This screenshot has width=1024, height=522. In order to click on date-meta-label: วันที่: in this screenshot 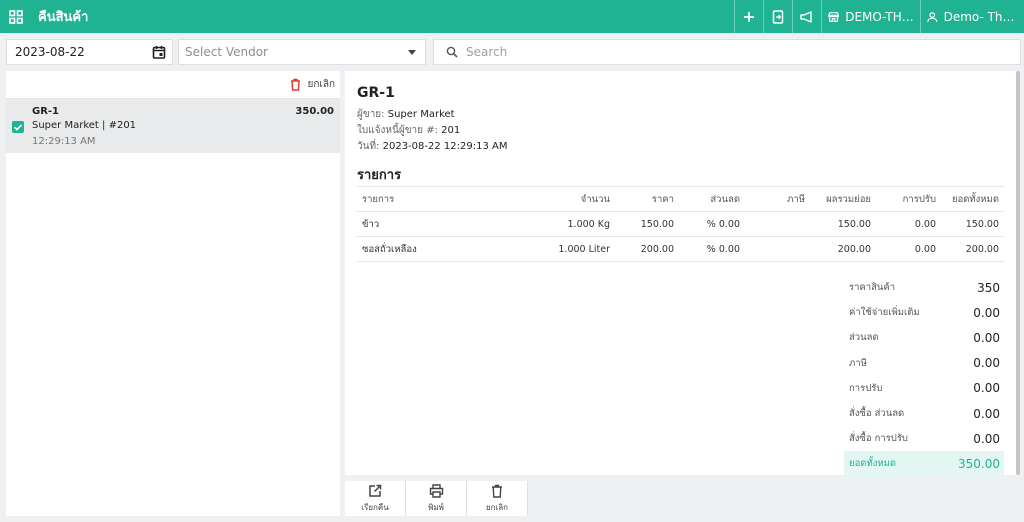, I will do `click(368, 146)`.